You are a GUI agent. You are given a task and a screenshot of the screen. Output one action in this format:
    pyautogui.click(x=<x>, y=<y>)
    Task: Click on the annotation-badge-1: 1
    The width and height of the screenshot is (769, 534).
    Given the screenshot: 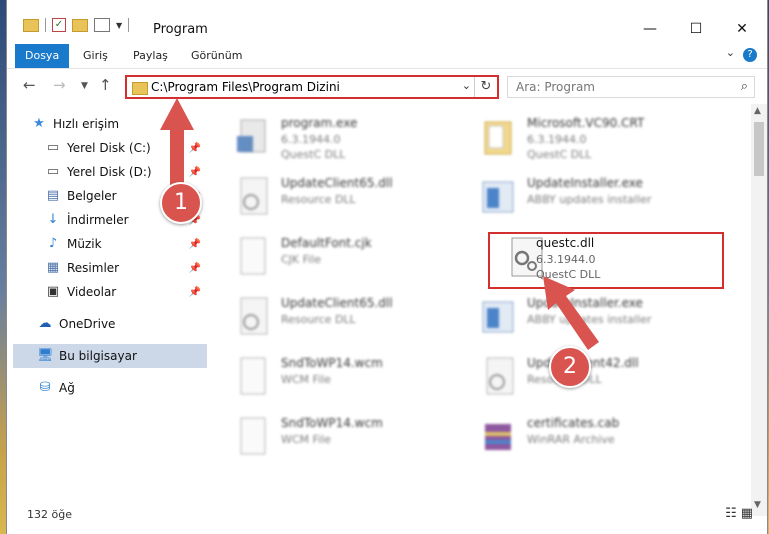 What is the action you would take?
    pyautogui.click(x=181, y=203)
    